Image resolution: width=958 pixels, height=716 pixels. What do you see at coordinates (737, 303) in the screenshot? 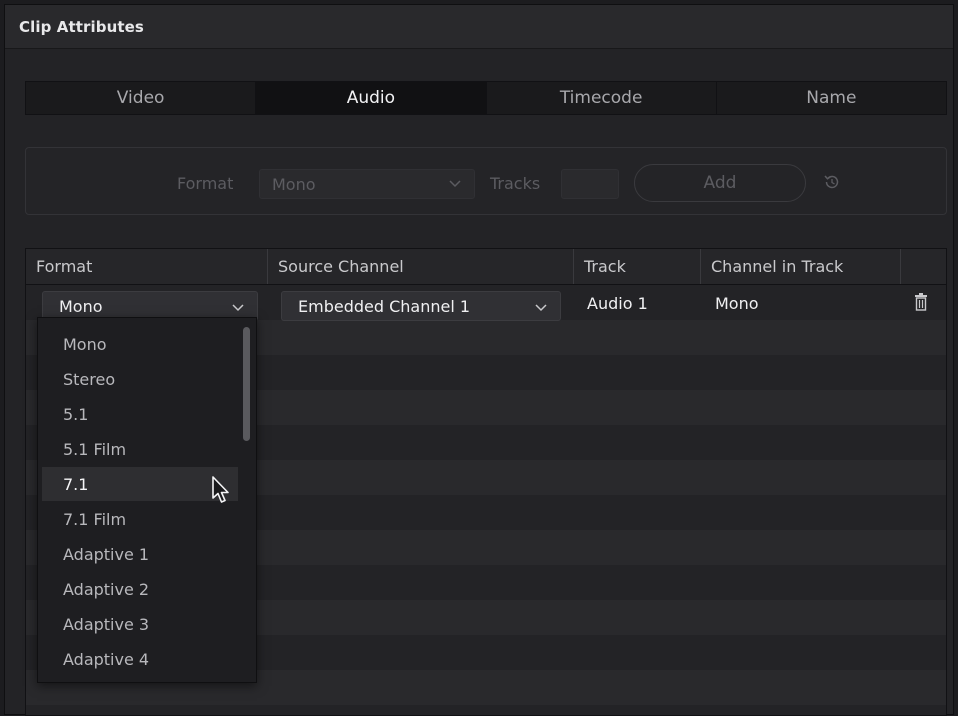
I see `row-channel-in-track-value: Mono` at bounding box center [737, 303].